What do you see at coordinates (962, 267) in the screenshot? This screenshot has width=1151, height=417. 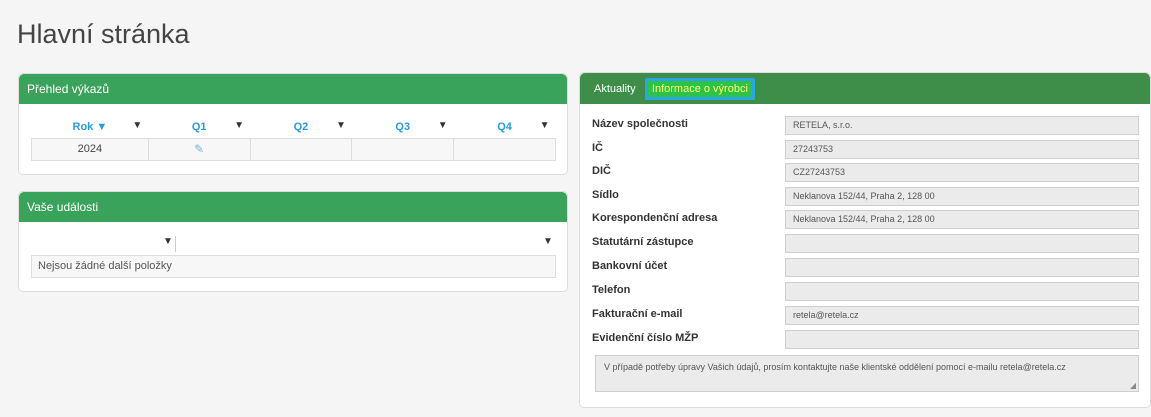 I see `bank-account-field` at bounding box center [962, 267].